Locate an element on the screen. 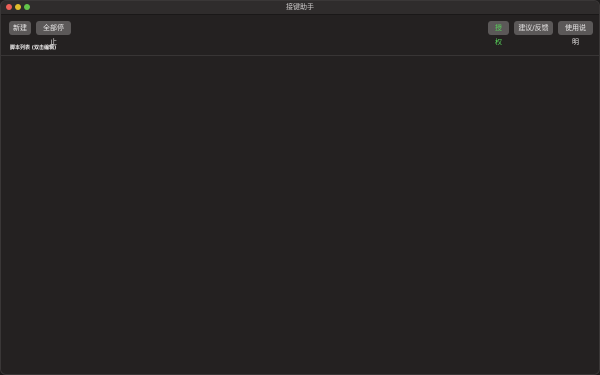  title-bar: 接键助手 is located at coordinates (300, 8).